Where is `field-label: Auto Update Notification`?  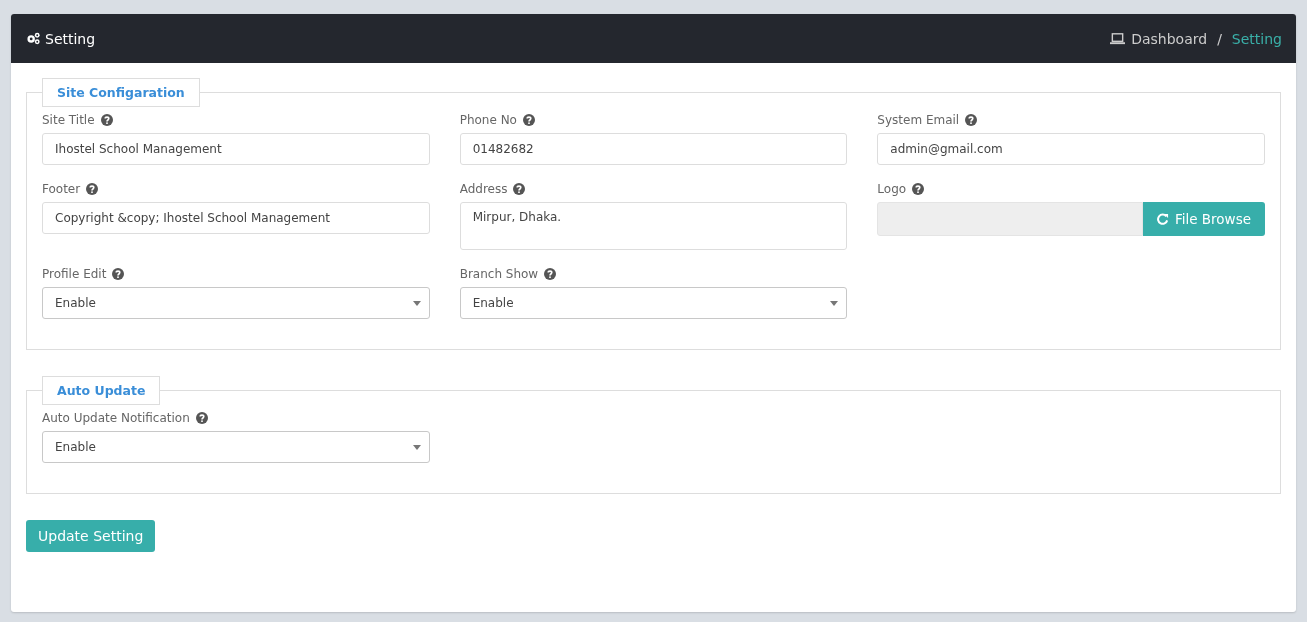
field-label: Auto Update Notification is located at coordinates (116, 418).